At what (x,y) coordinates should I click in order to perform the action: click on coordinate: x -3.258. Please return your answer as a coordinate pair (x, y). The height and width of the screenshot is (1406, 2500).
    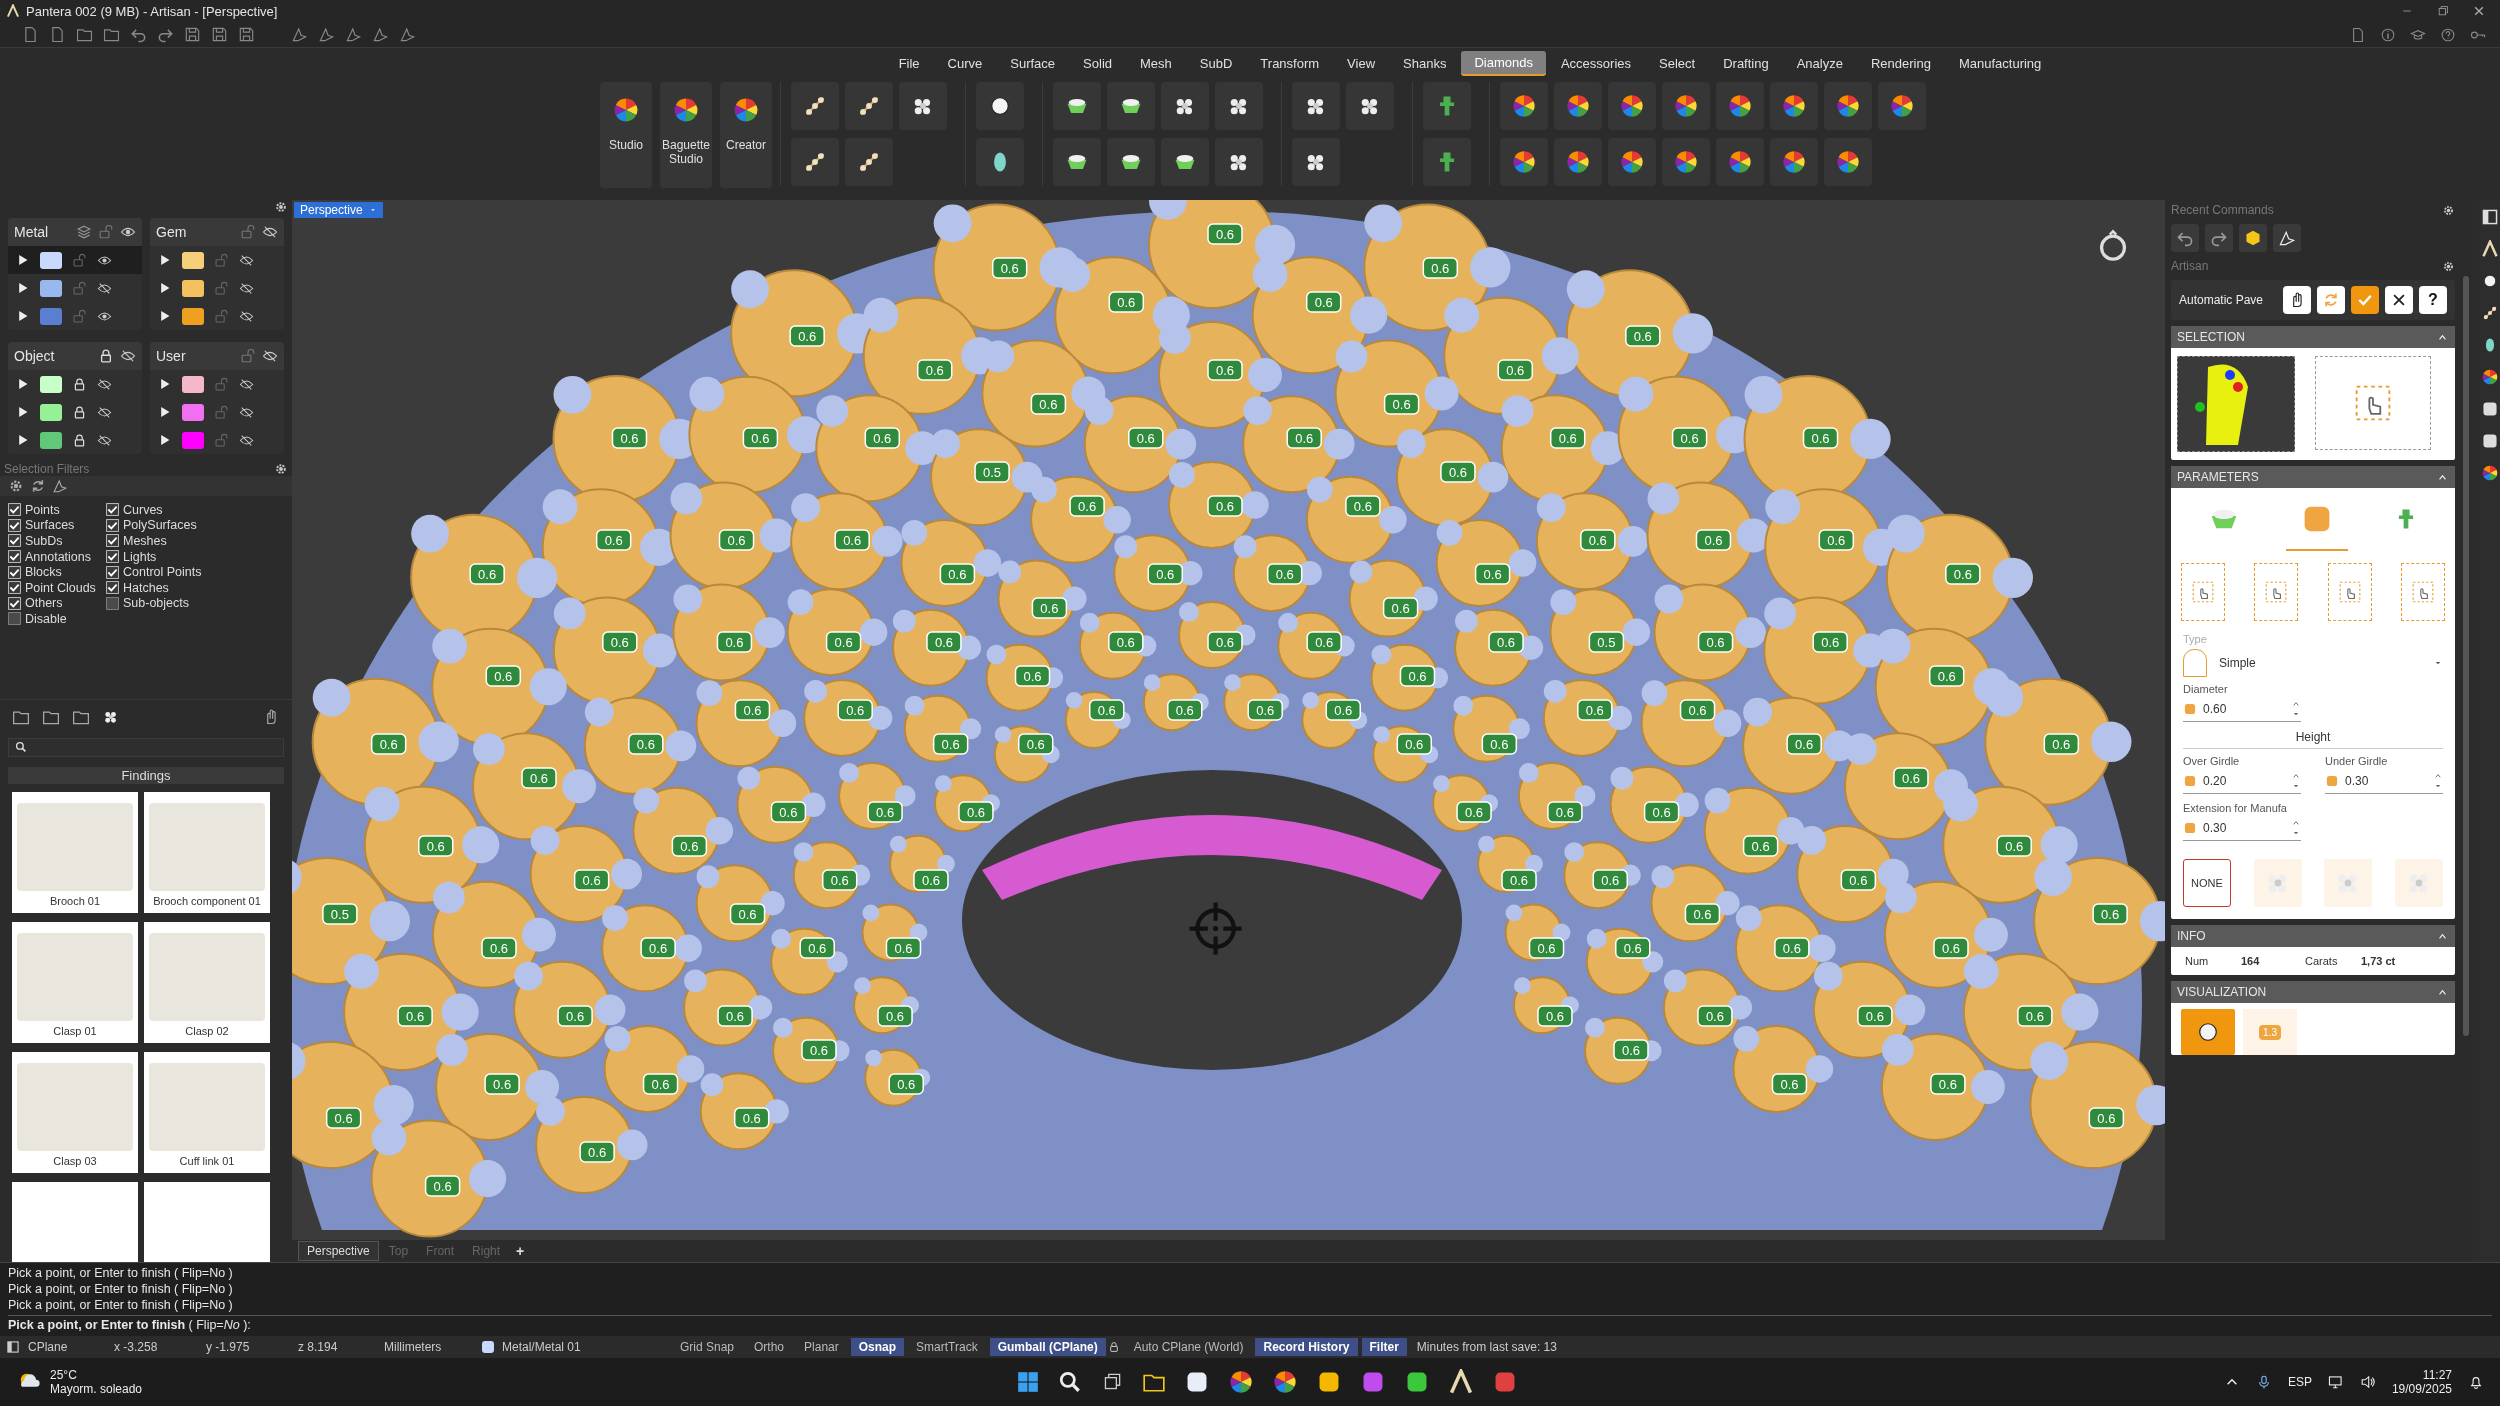
    Looking at the image, I should click on (136, 1347).